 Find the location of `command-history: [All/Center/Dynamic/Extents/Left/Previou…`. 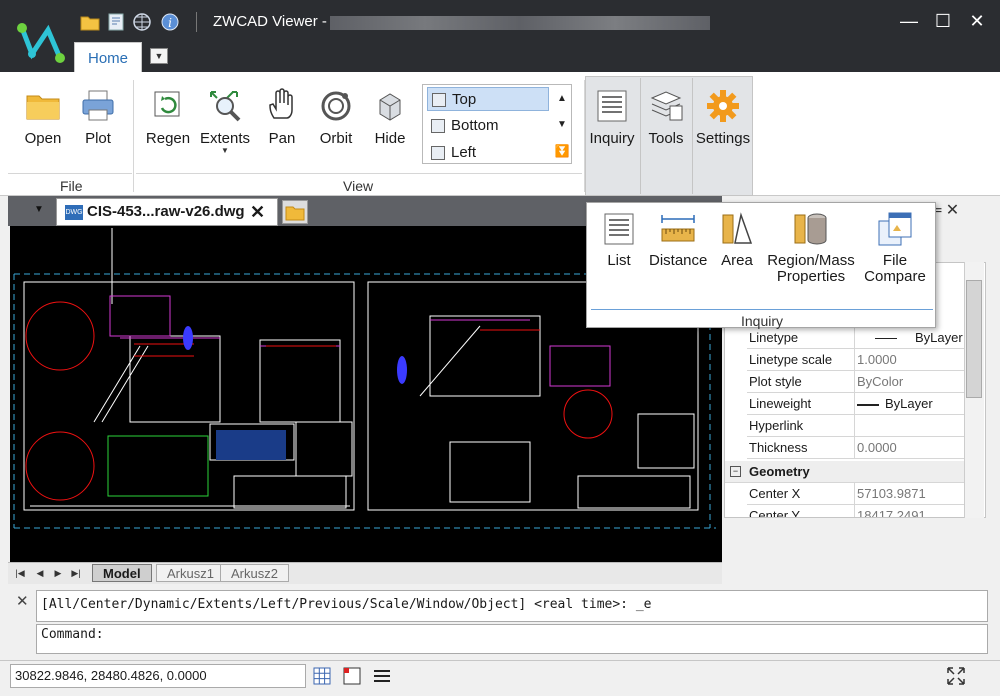

command-history: [All/Center/Dynamic/Extents/Left/Previou… is located at coordinates (512, 606).